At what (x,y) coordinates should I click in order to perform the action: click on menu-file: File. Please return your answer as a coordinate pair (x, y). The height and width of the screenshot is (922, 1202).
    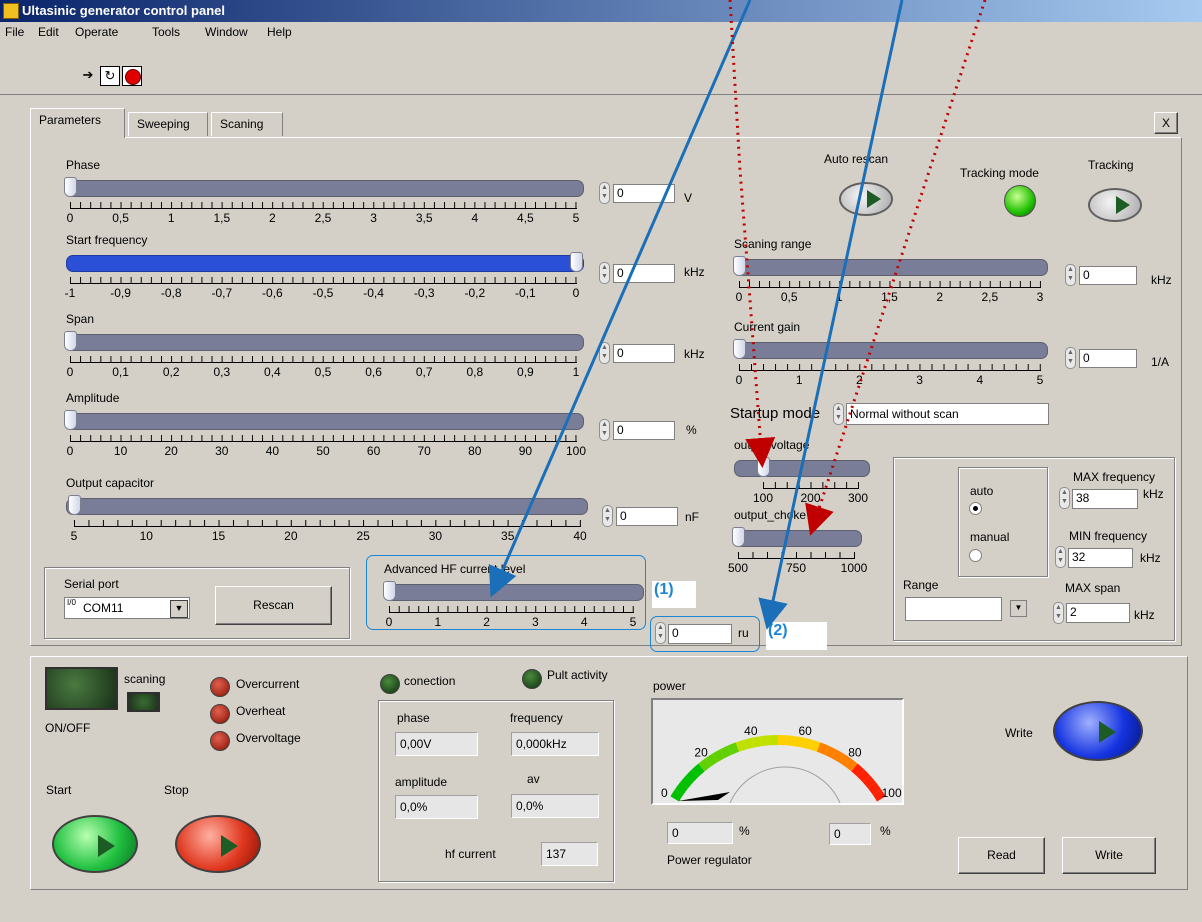
    Looking at the image, I should click on (14, 32).